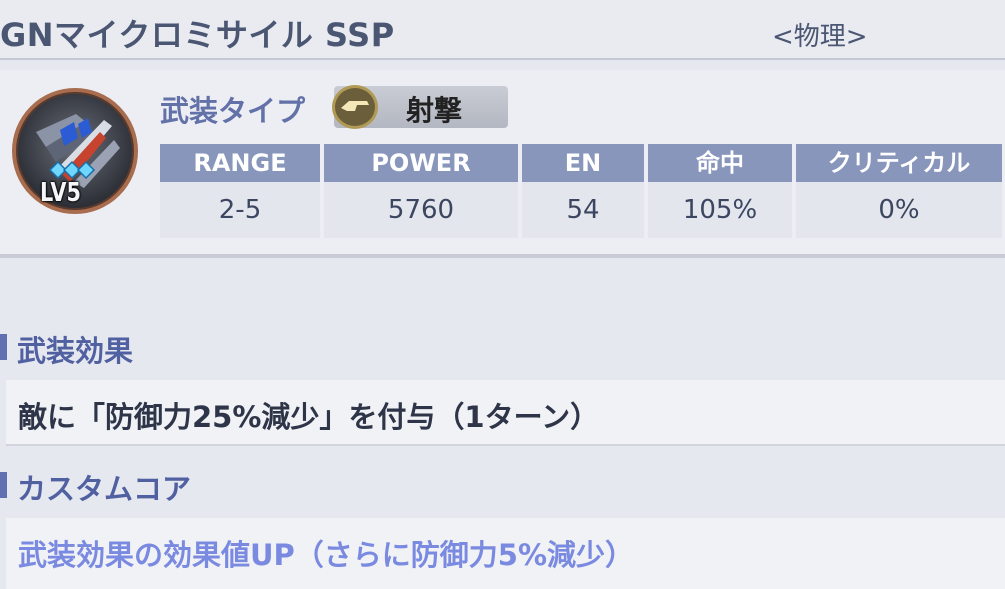 The height and width of the screenshot is (589, 1005). I want to click on stat-value: 0%, so click(899, 210).